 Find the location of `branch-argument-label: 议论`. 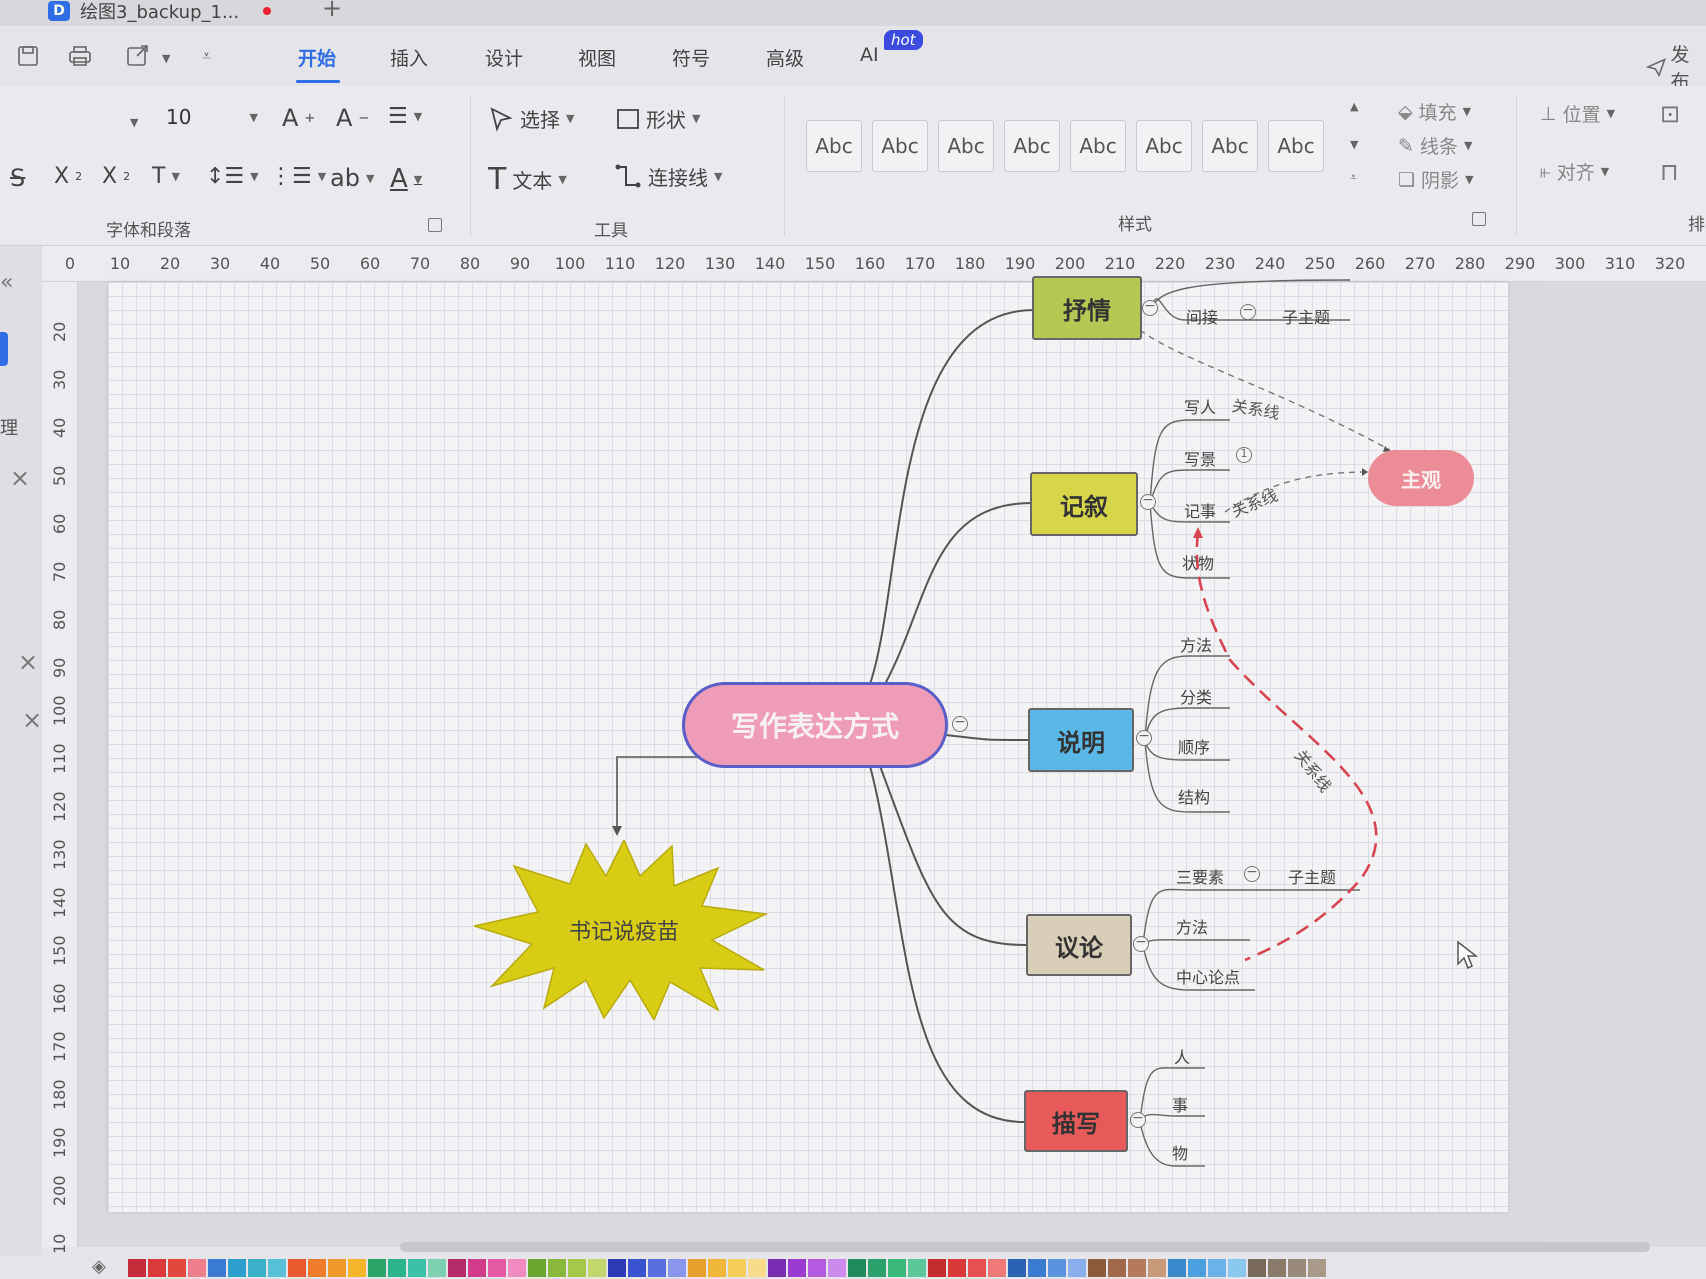

branch-argument-label: 议论 is located at coordinates (1079, 947).